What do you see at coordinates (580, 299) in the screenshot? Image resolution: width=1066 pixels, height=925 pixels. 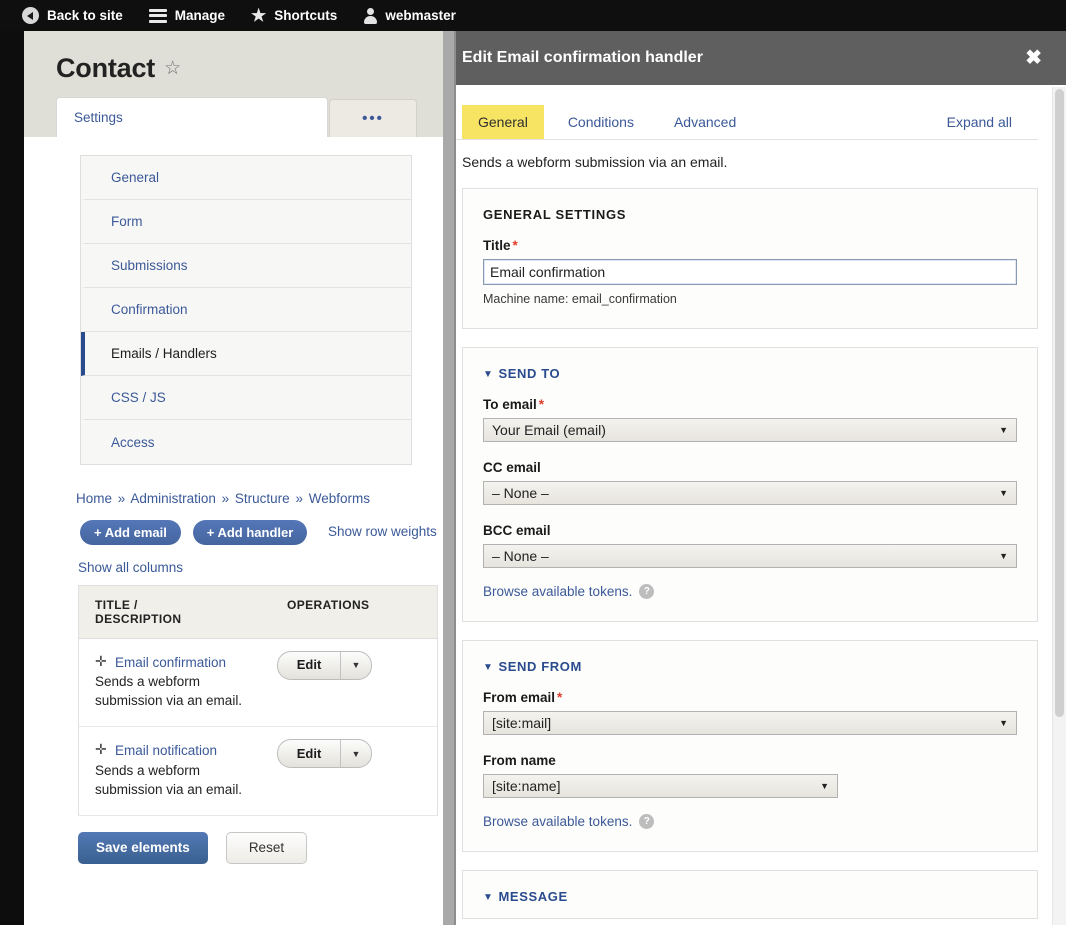 I see `machine-name-text: Machine name: email_confirmation` at bounding box center [580, 299].